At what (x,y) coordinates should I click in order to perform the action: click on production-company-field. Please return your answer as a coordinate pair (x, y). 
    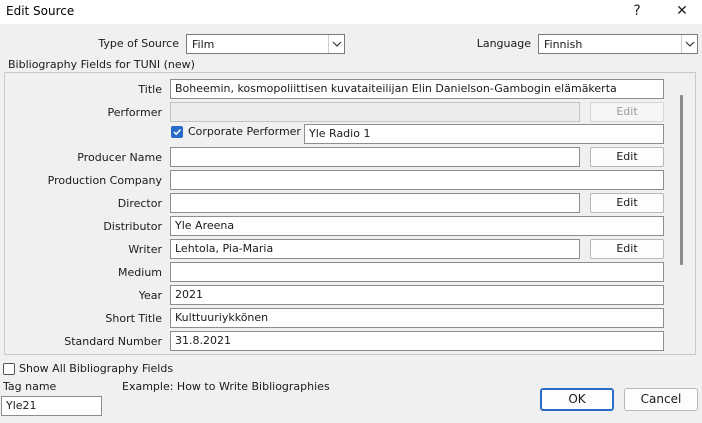
    Looking at the image, I should click on (417, 180).